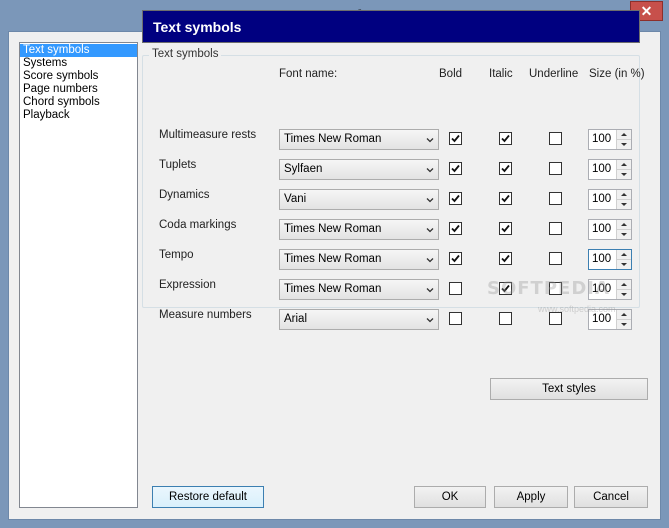  I want to click on size-stepper-tuplets: 100, so click(610, 169).